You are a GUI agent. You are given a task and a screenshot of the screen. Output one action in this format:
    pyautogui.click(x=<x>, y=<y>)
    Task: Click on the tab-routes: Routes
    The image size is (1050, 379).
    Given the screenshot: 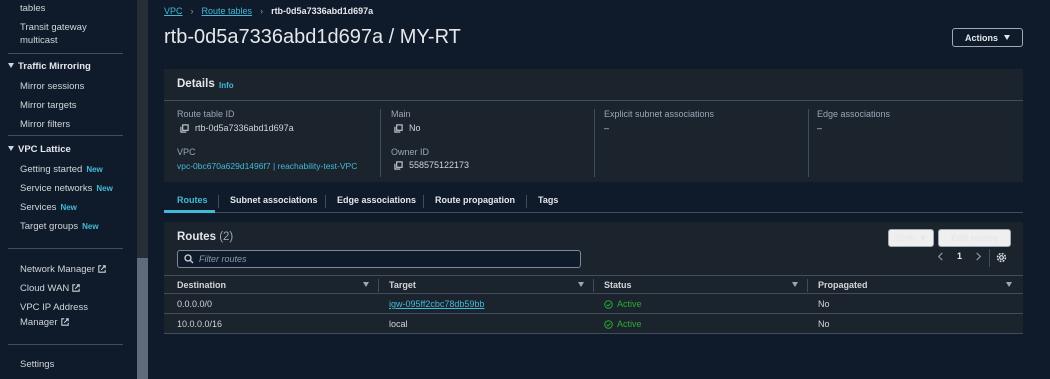 What is the action you would take?
    pyautogui.click(x=192, y=200)
    